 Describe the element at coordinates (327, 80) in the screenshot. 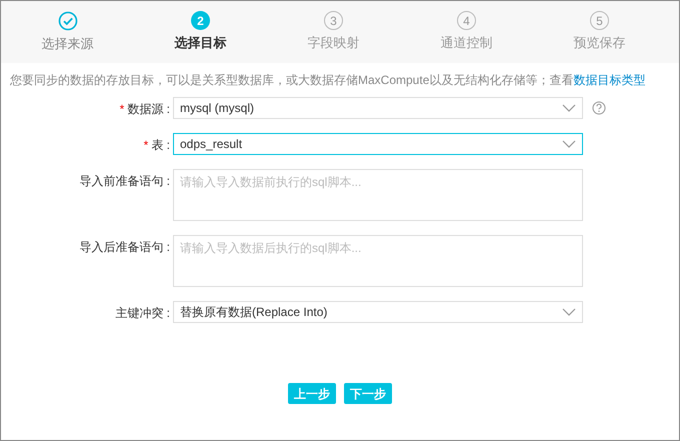

I see `intro-text: 您要同步的数据的存放目标，可以是关系型数据库，或大数据存储MaxCompute以及无结构化存储等；查看数据目标类型` at that location.